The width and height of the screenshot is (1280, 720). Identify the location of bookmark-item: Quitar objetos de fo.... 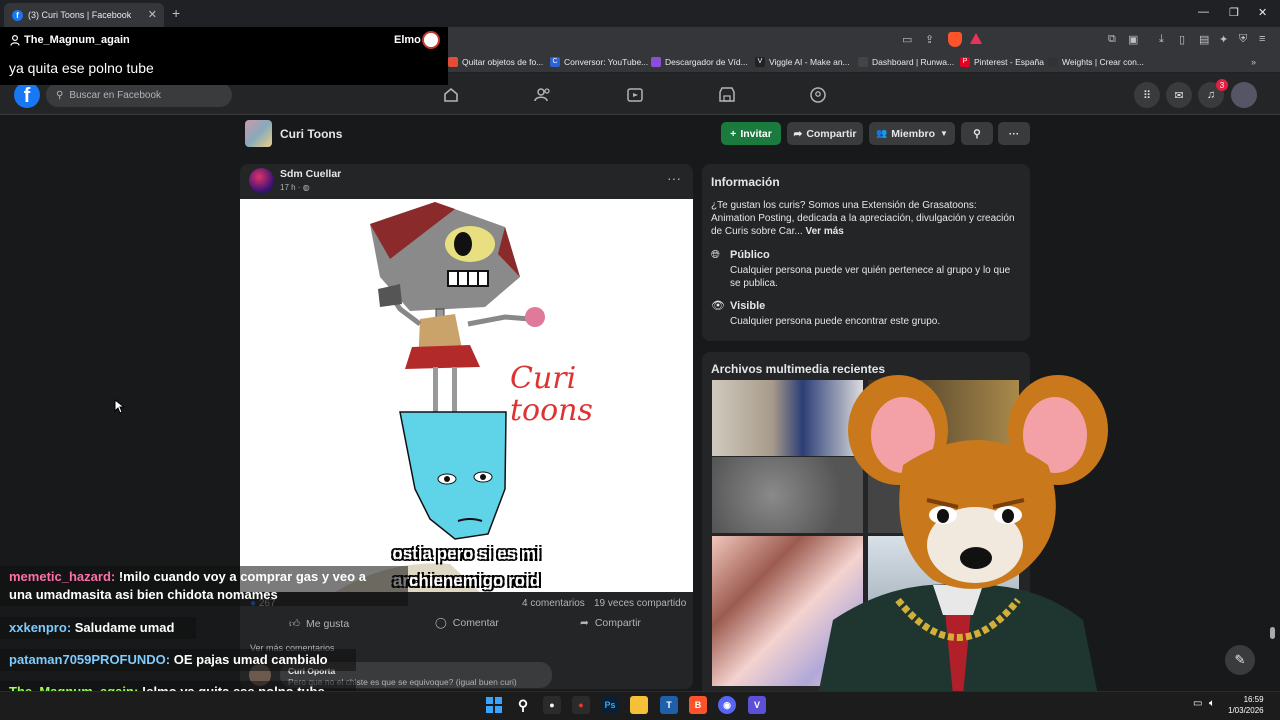
(495, 62).